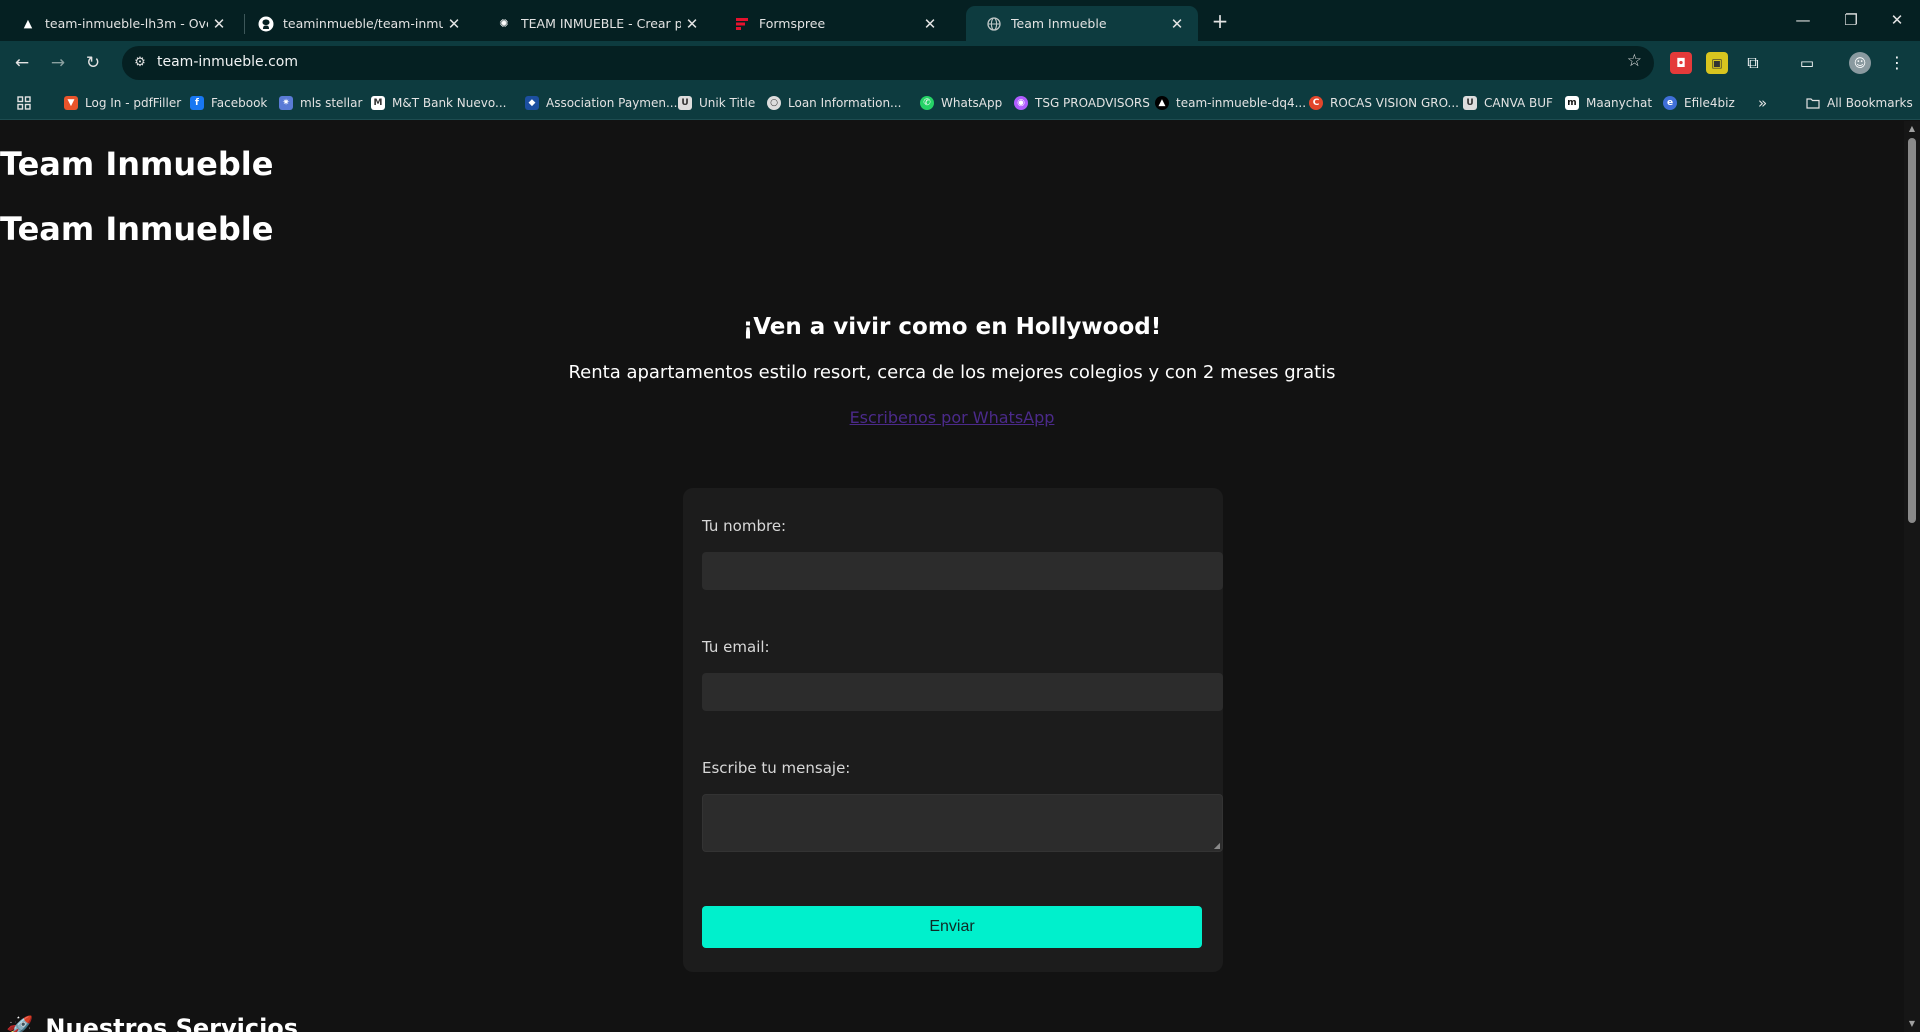  Describe the element at coordinates (1912, 576) in the screenshot. I see `page-scrollbar: ▲ ▼` at that location.